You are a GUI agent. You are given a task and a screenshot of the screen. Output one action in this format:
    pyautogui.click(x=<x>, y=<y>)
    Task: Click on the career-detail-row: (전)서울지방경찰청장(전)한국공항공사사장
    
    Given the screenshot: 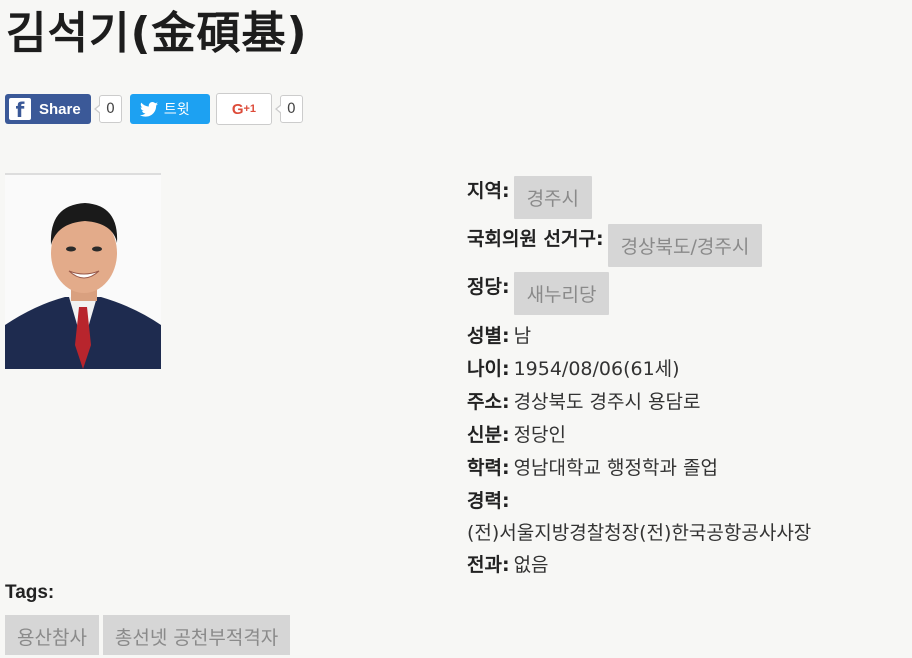 What is the action you would take?
    pyautogui.click(x=639, y=531)
    